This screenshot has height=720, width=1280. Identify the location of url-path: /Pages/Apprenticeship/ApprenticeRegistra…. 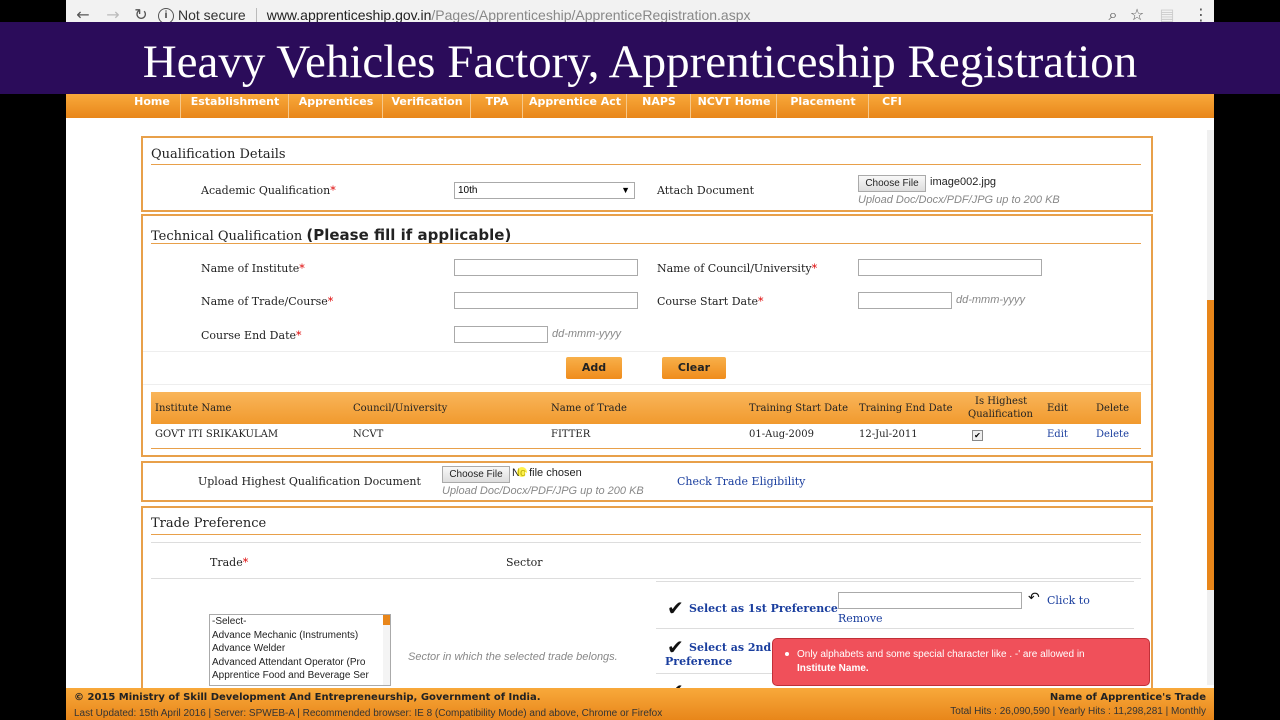
(591, 15).